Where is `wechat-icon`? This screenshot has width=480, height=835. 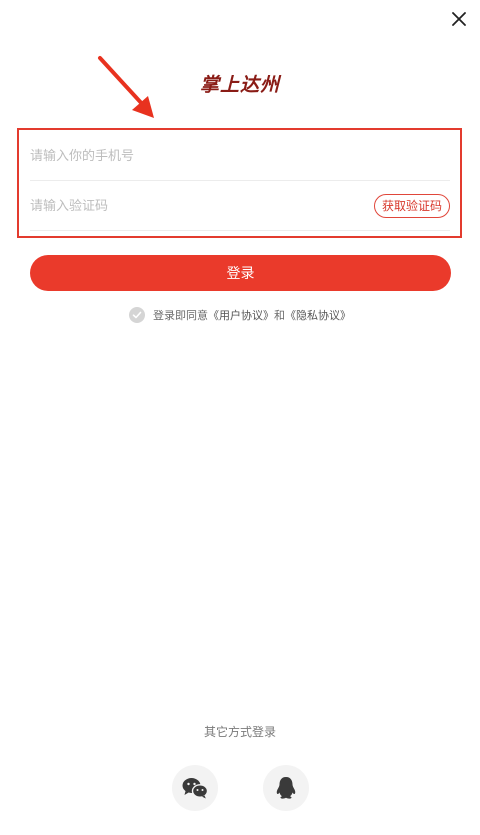
wechat-icon is located at coordinates (195, 788).